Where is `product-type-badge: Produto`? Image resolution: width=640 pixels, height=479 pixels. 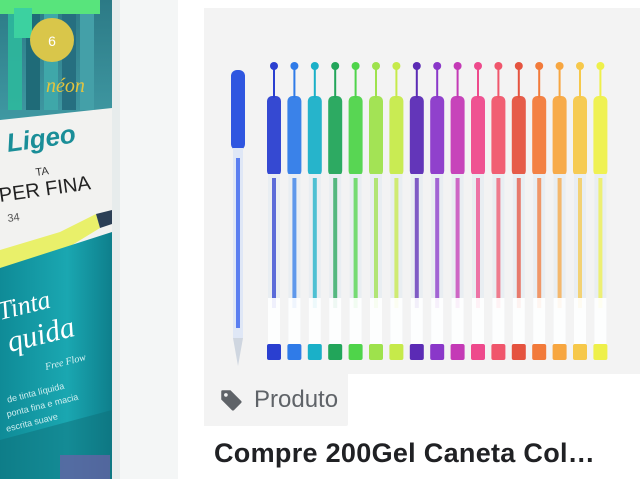 product-type-badge: Produto is located at coordinates (276, 400).